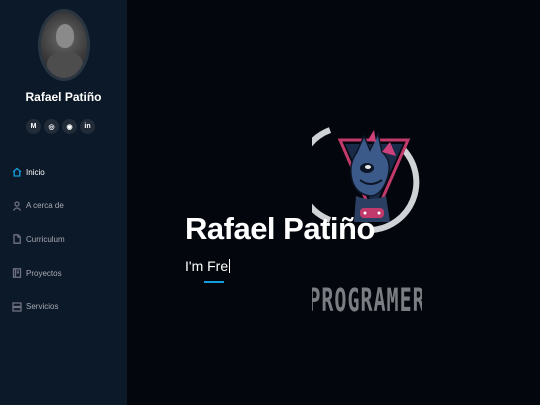 This screenshot has height=405, width=540. Describe the element at coordinates (69, 126) in the screenshot. I see `github-icon: ◉` at that location.